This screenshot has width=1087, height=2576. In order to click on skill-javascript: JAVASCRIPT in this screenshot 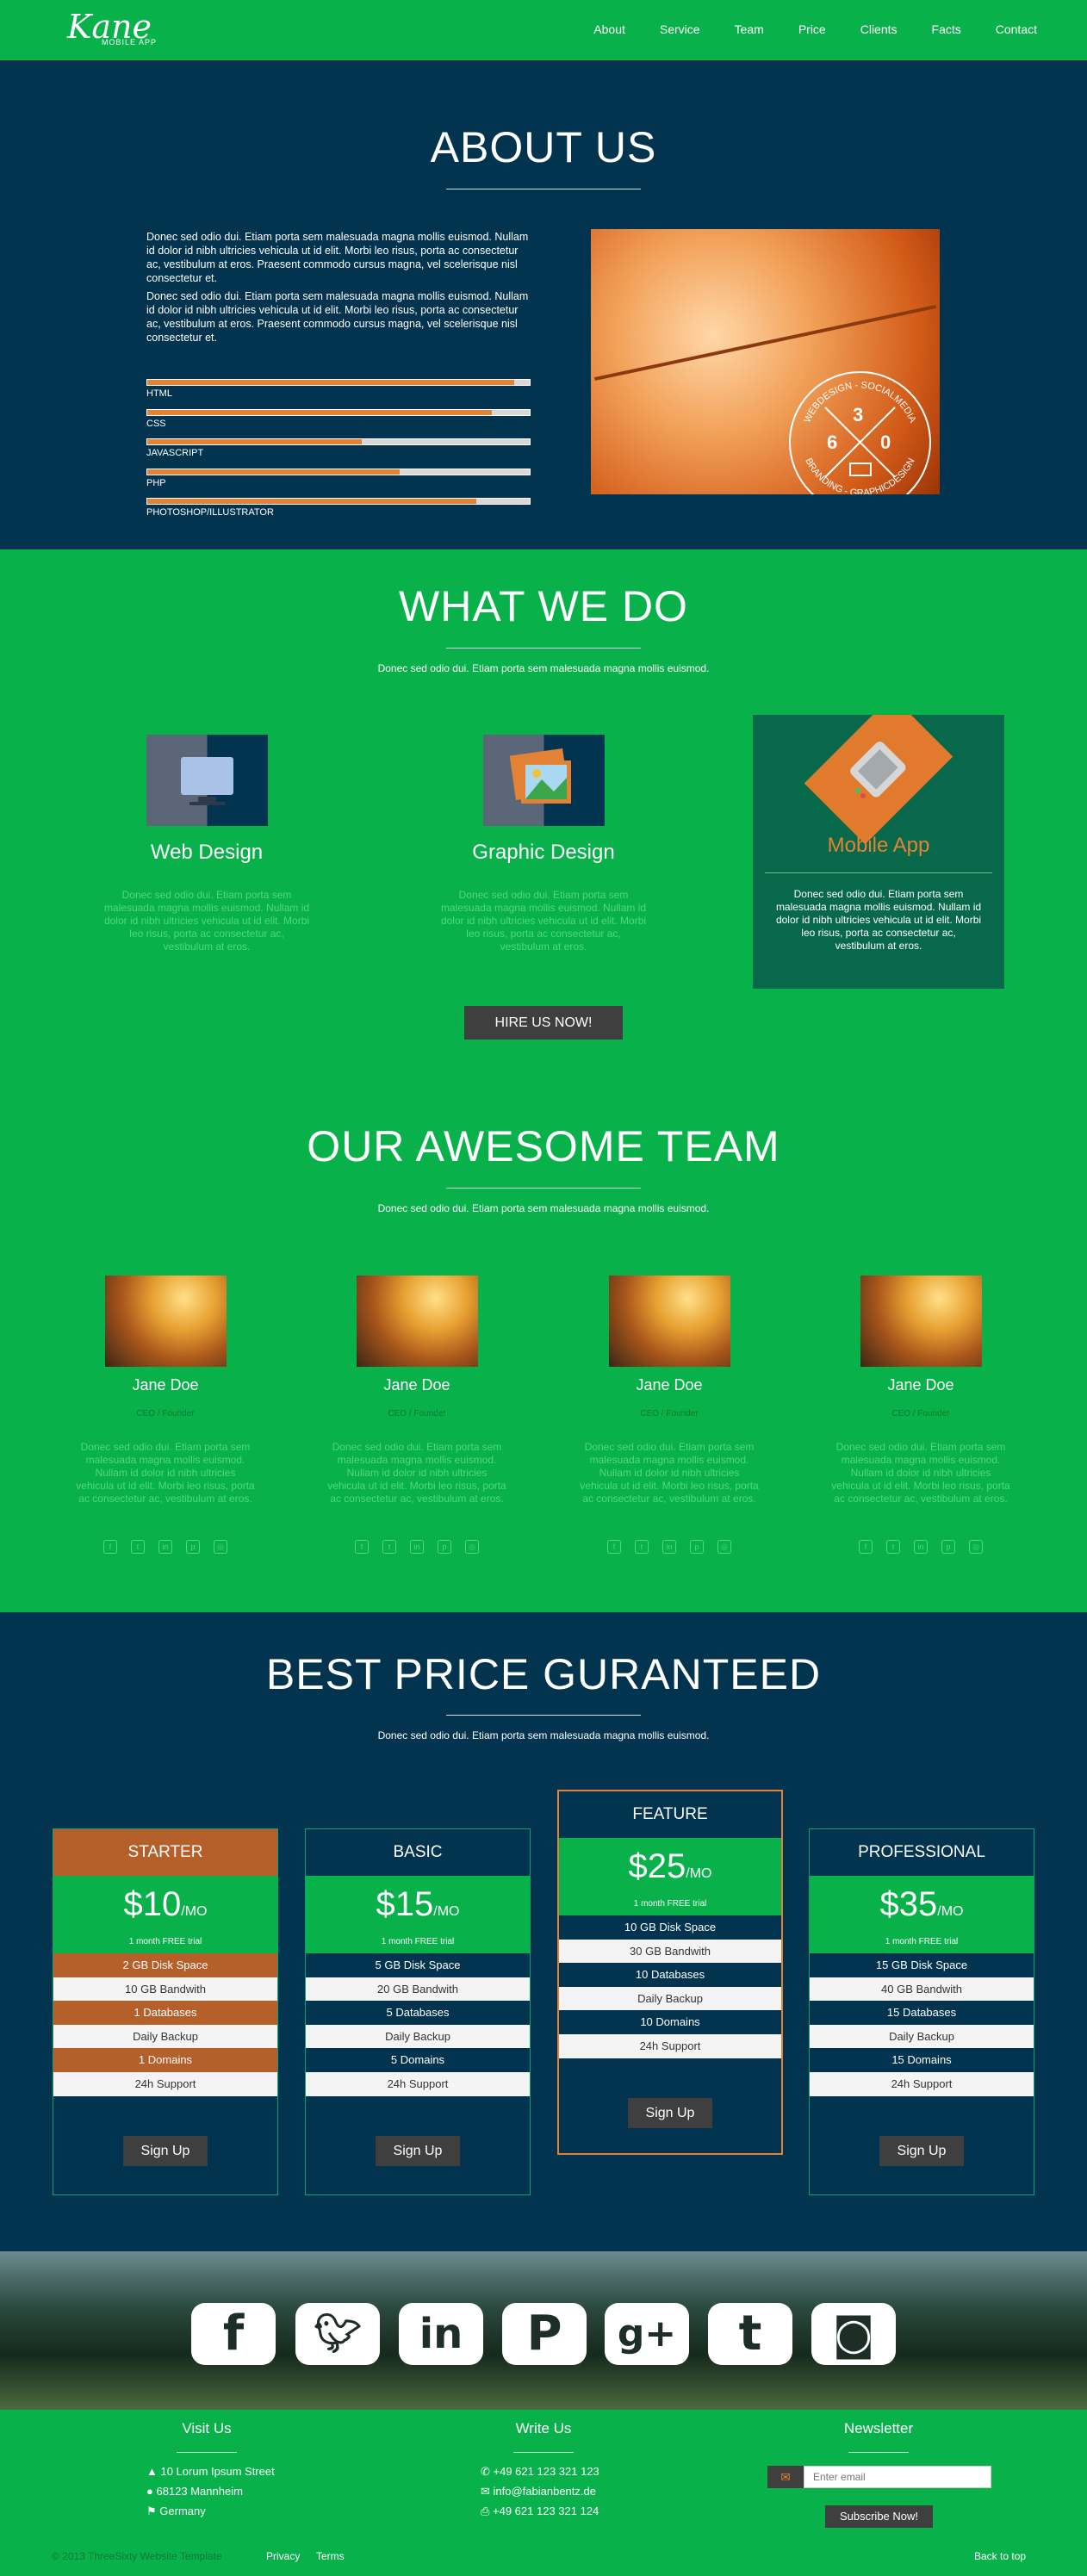, I will do `click(338, 448)`.